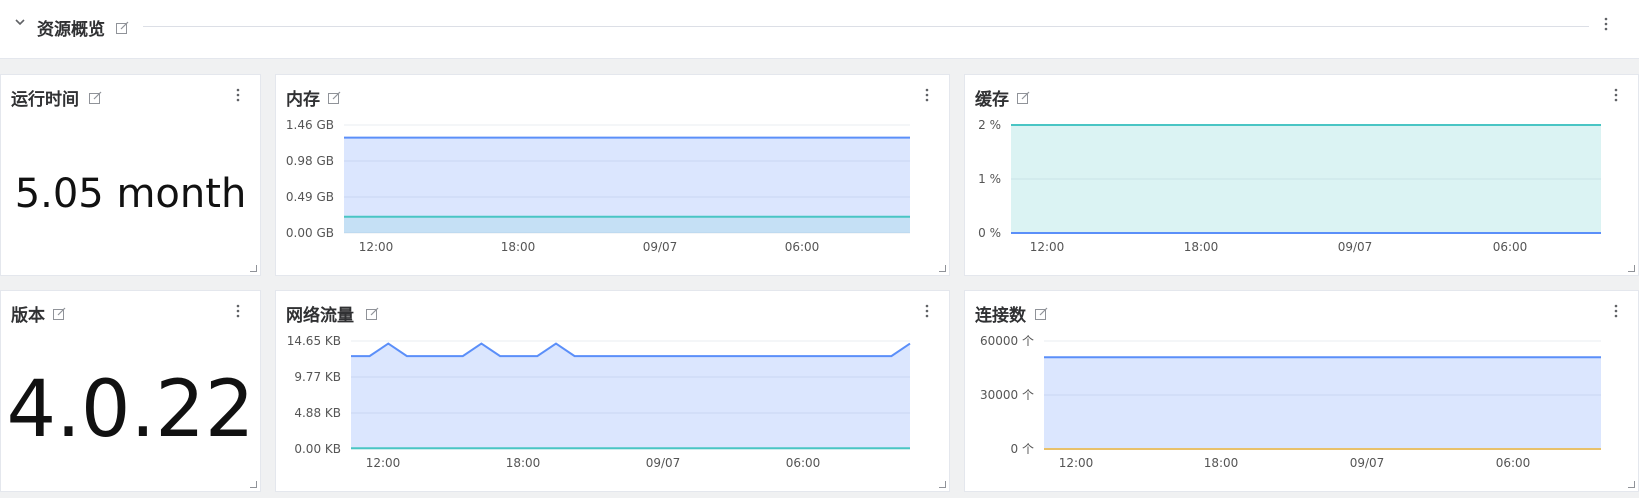 The width and height of the screenshot is (1639, 498). What do you see at coordinates (317, 449) in the screenshot?
I see `y-tick-label: 0.00 KB` at bounding box center [317, 449].